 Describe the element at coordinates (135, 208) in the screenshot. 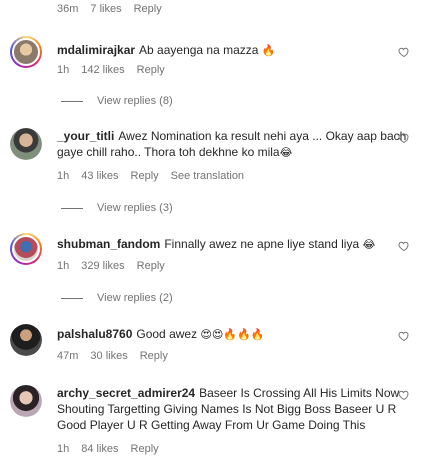

I see `view-replies-label: View replies (3)` at that location.